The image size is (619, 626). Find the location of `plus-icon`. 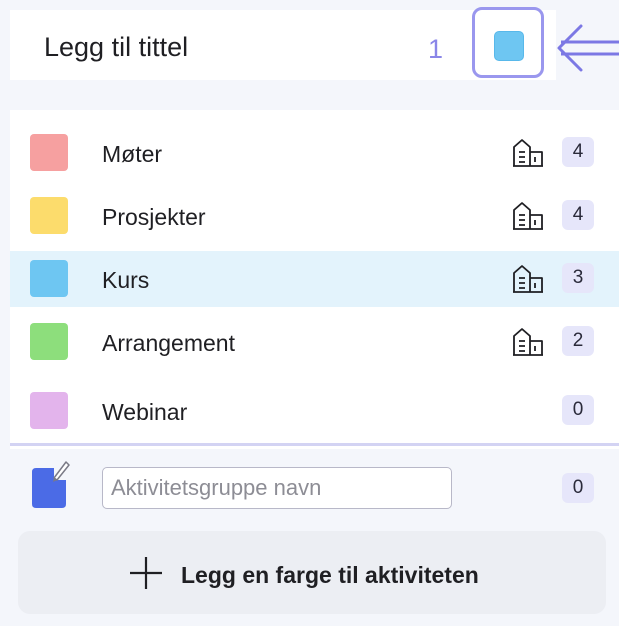

plus-icon is located at coordinates (146, 573).